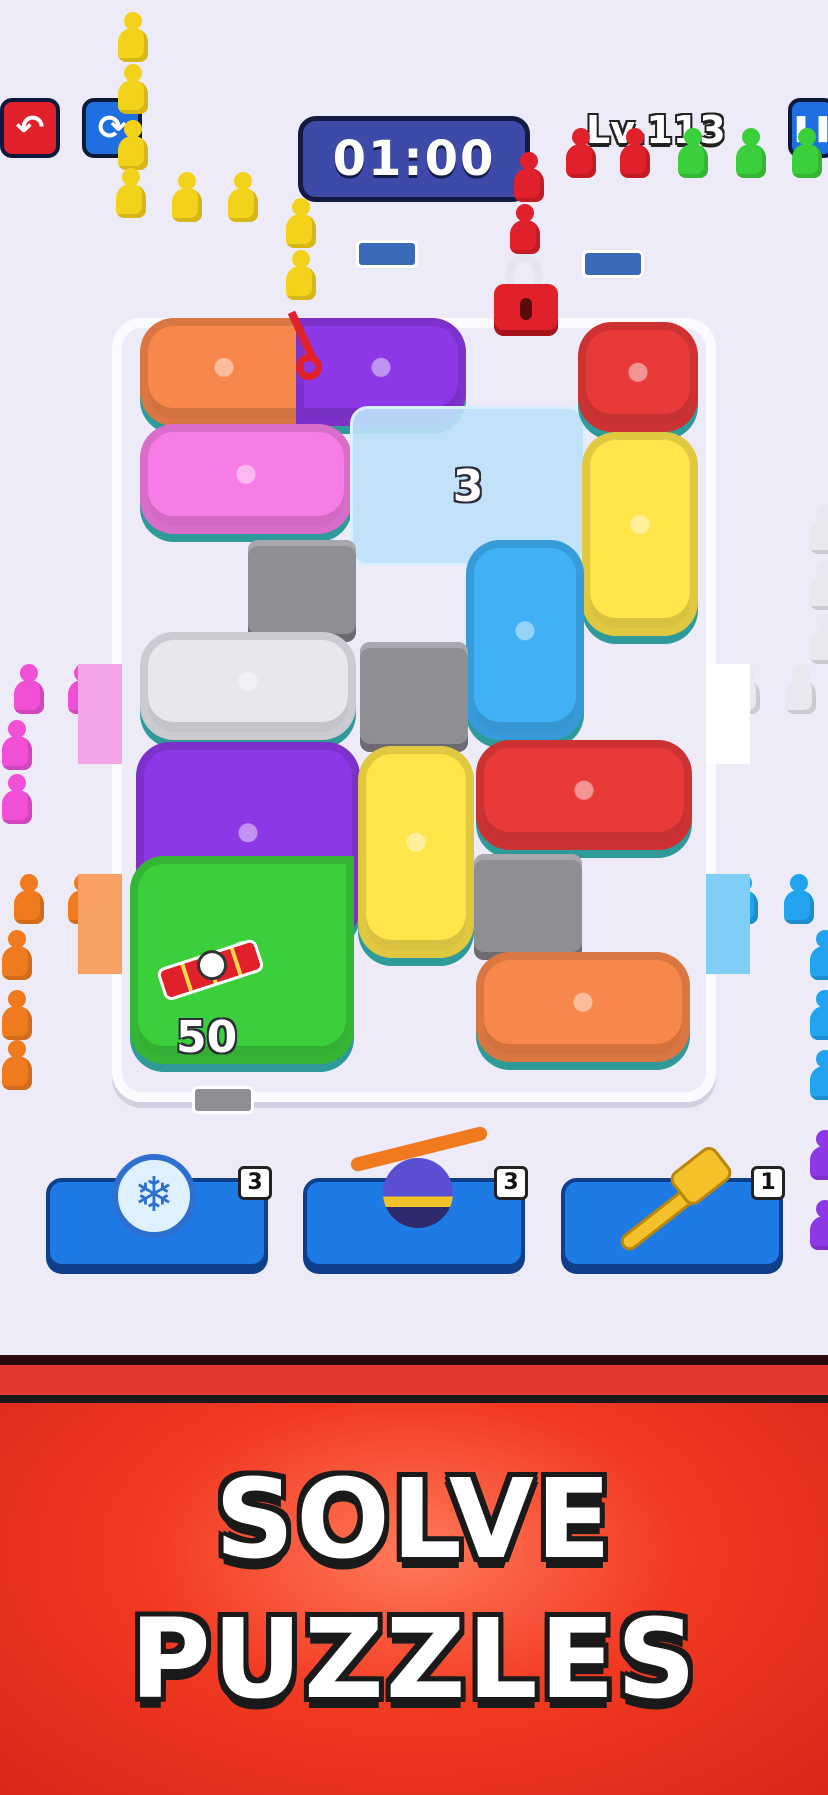 The width and height of the screenshot is (828, 1795). I want to click on exit-gate-top-left, so click(387, 254).